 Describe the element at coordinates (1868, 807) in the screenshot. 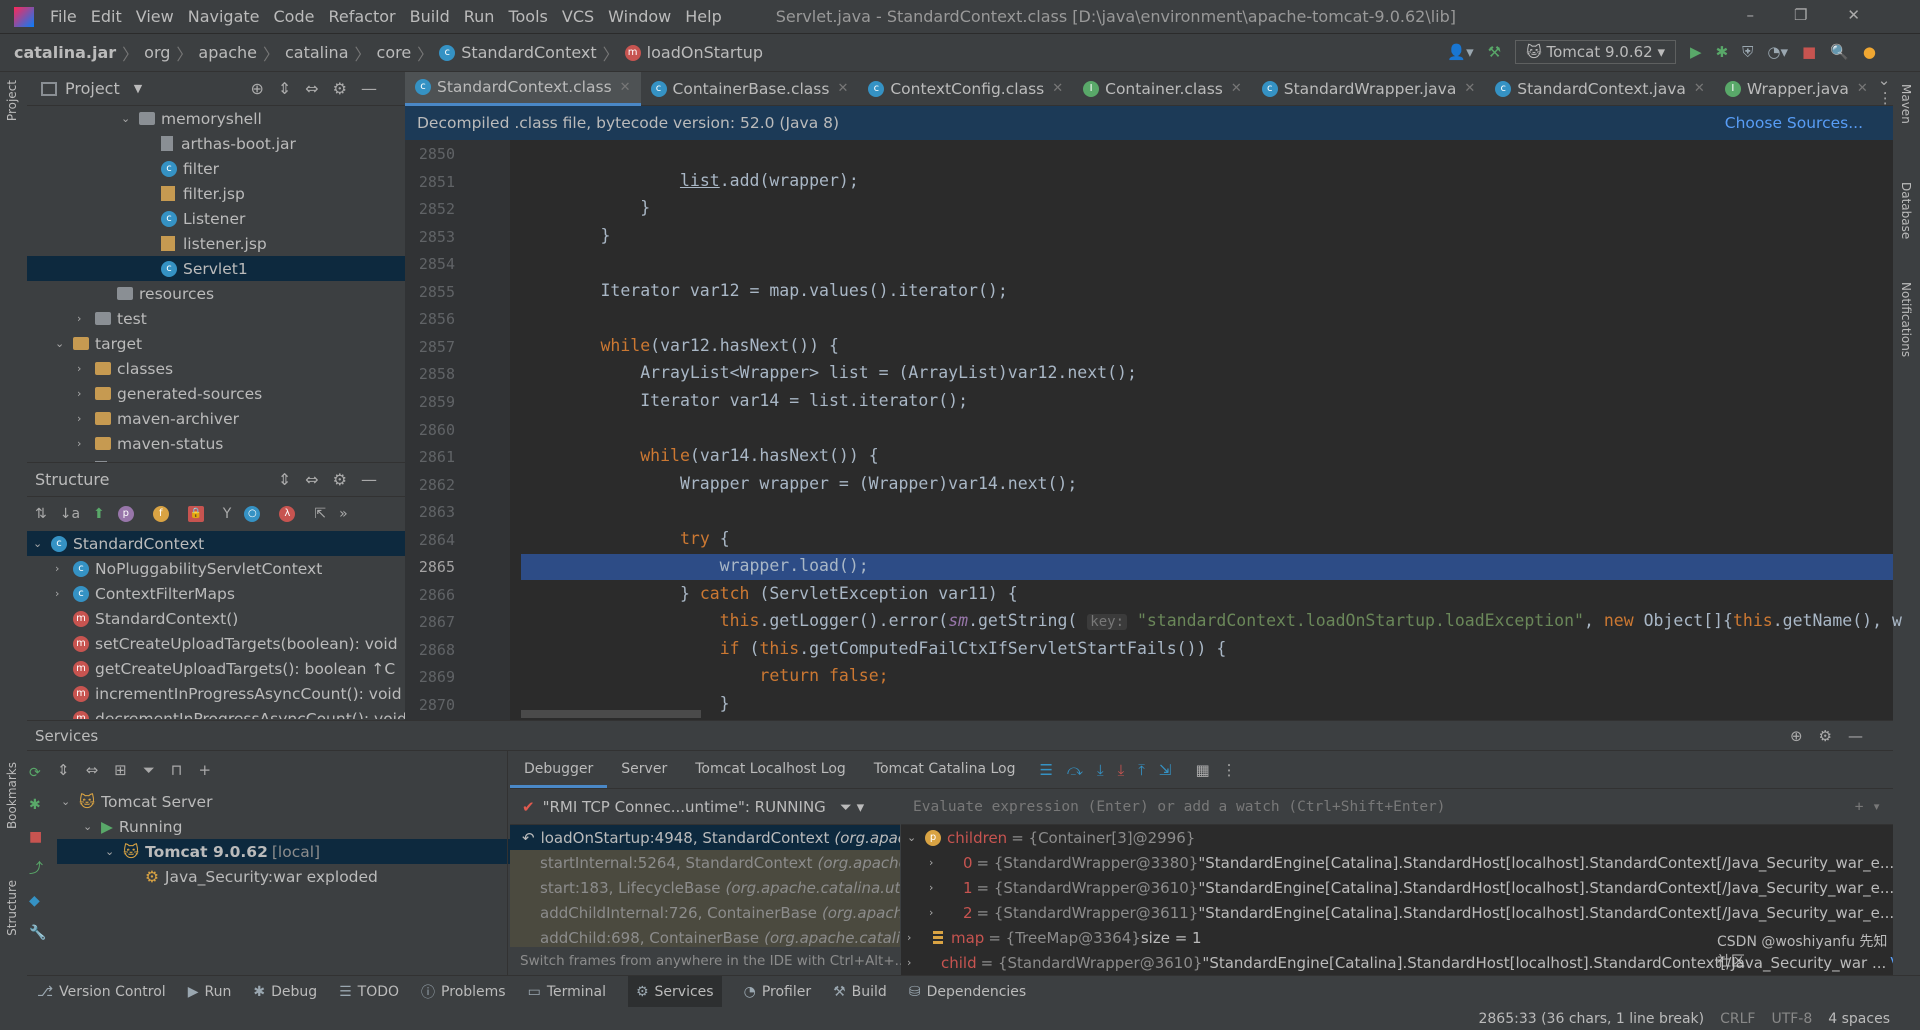

I see `add-watch-icon: + ▾` at that location.